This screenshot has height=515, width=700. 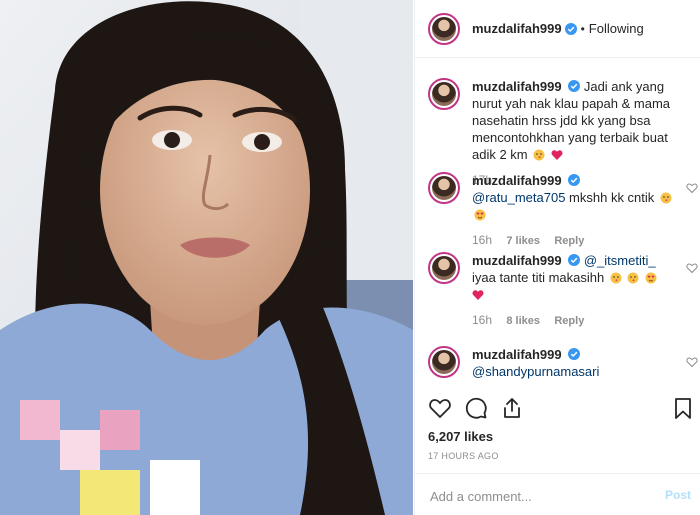 I want to click on post-header: muzdalifah999 • Following, so click(x=557, y=29).